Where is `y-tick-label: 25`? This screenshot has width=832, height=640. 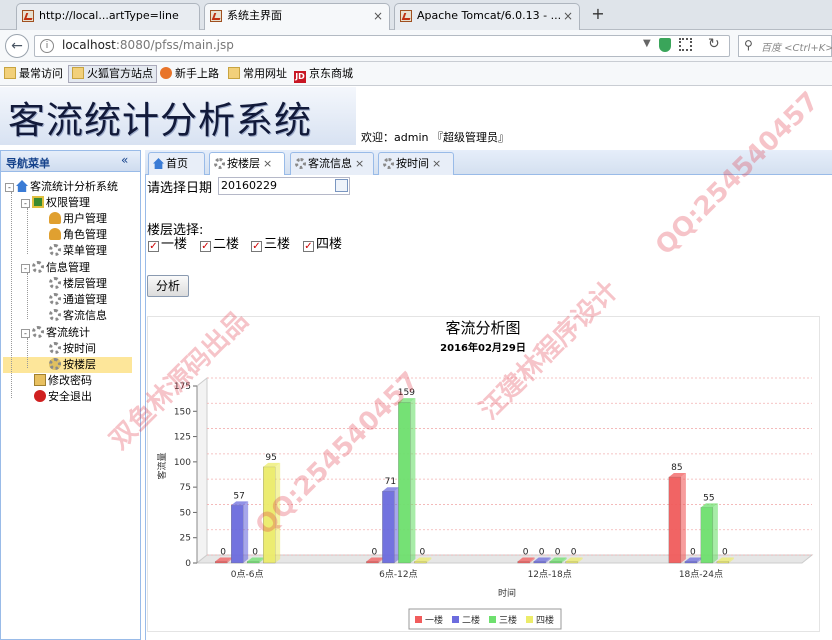
y-tick-label: 25 is located at coordinates (185, 539).